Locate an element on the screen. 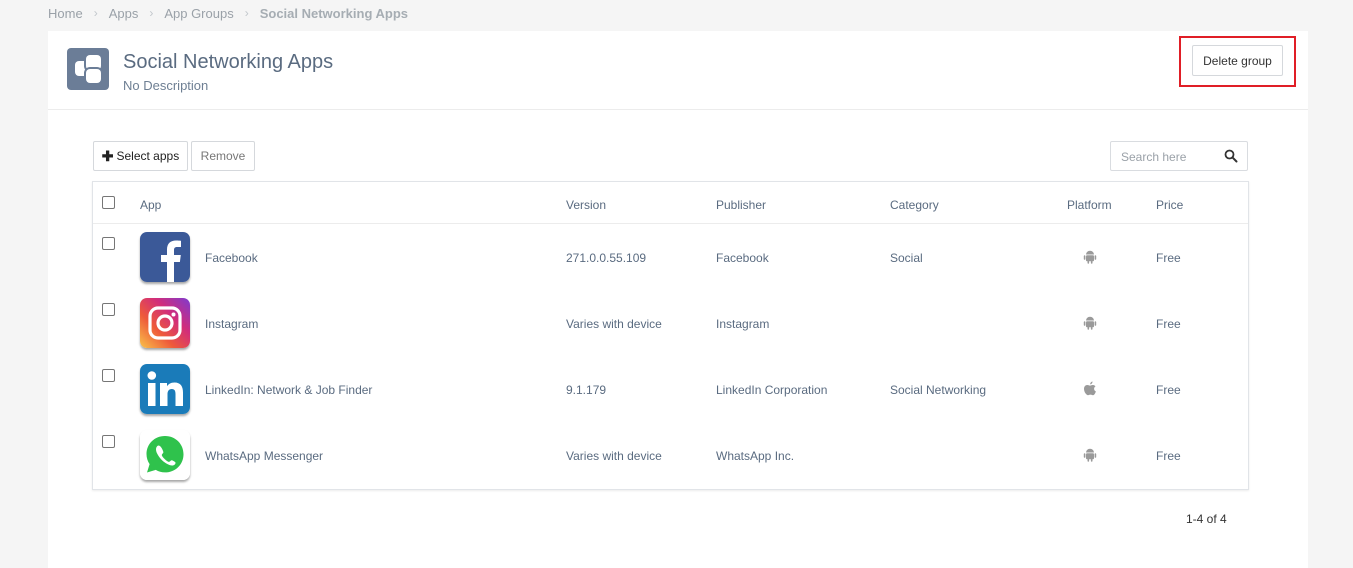 The image size is (1353, 568). group-description: No Description is located at coordinates (166, 85).